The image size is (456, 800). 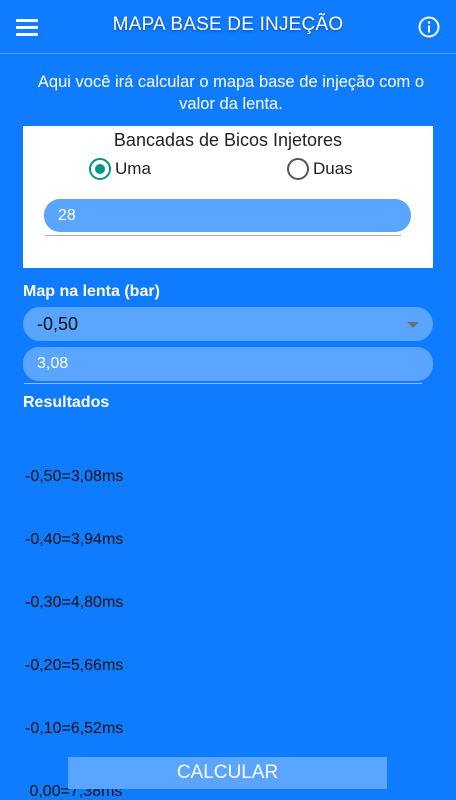 I want to click on radio-duas-label: Duas, so click(x=333, y=168).